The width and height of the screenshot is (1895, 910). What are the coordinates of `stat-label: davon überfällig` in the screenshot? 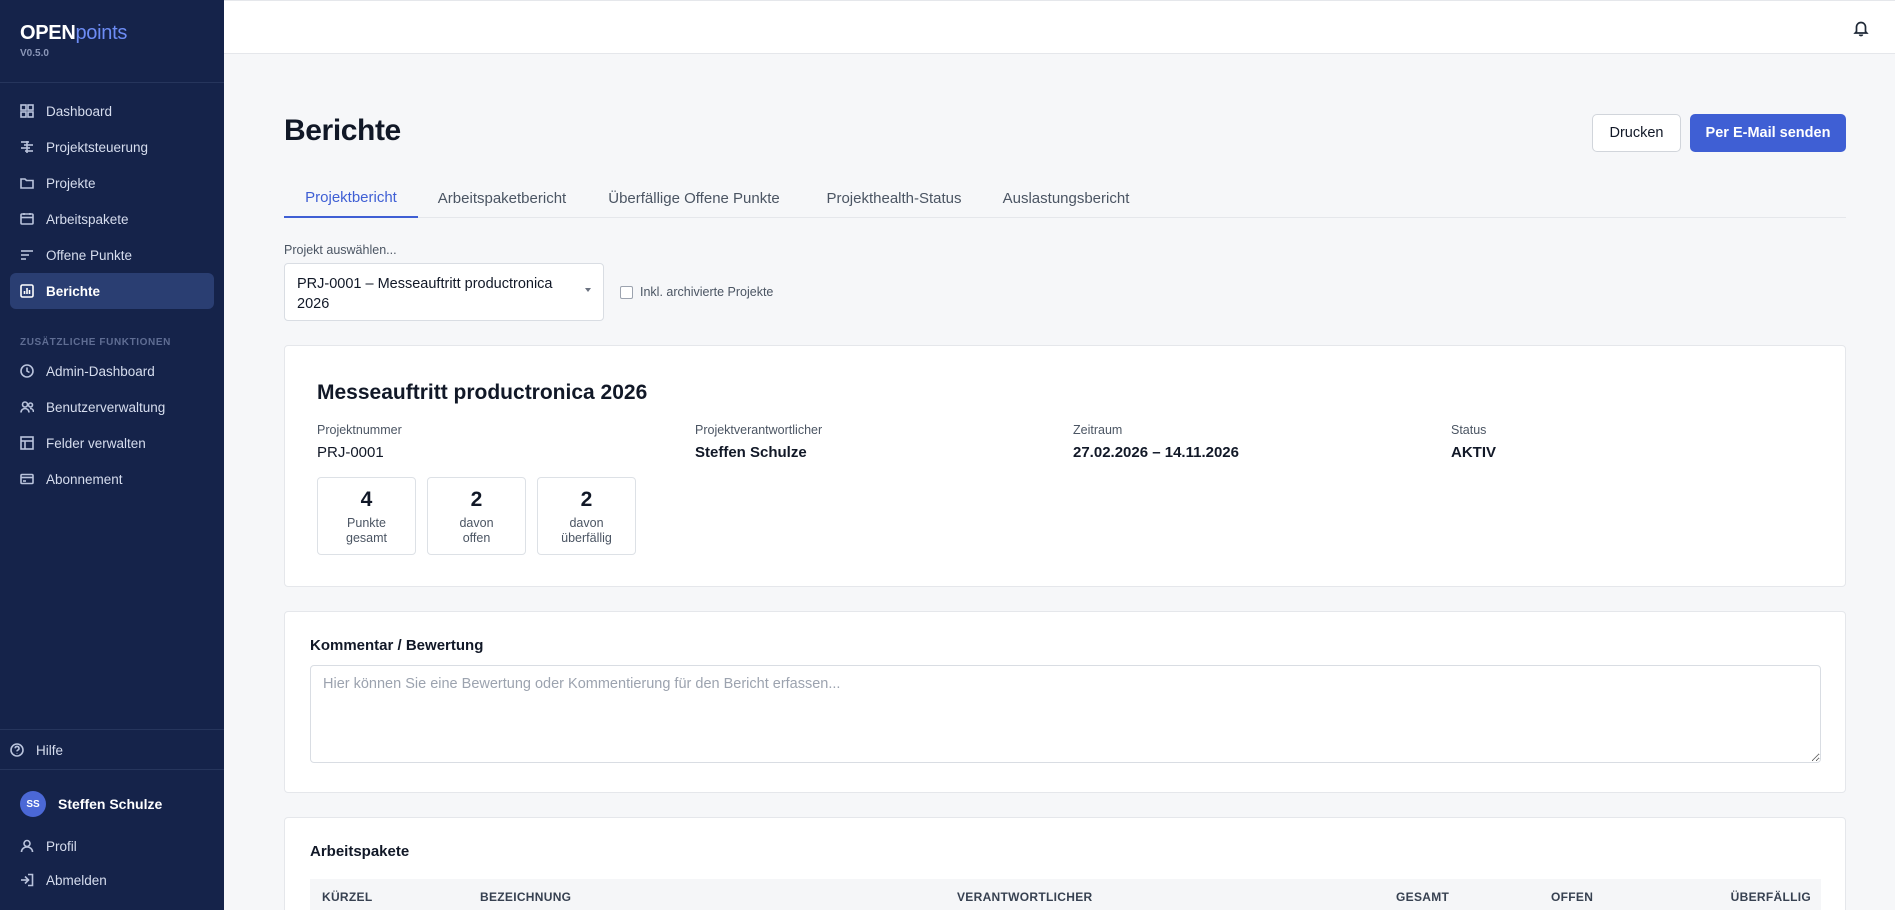 It's located at (586, 530).